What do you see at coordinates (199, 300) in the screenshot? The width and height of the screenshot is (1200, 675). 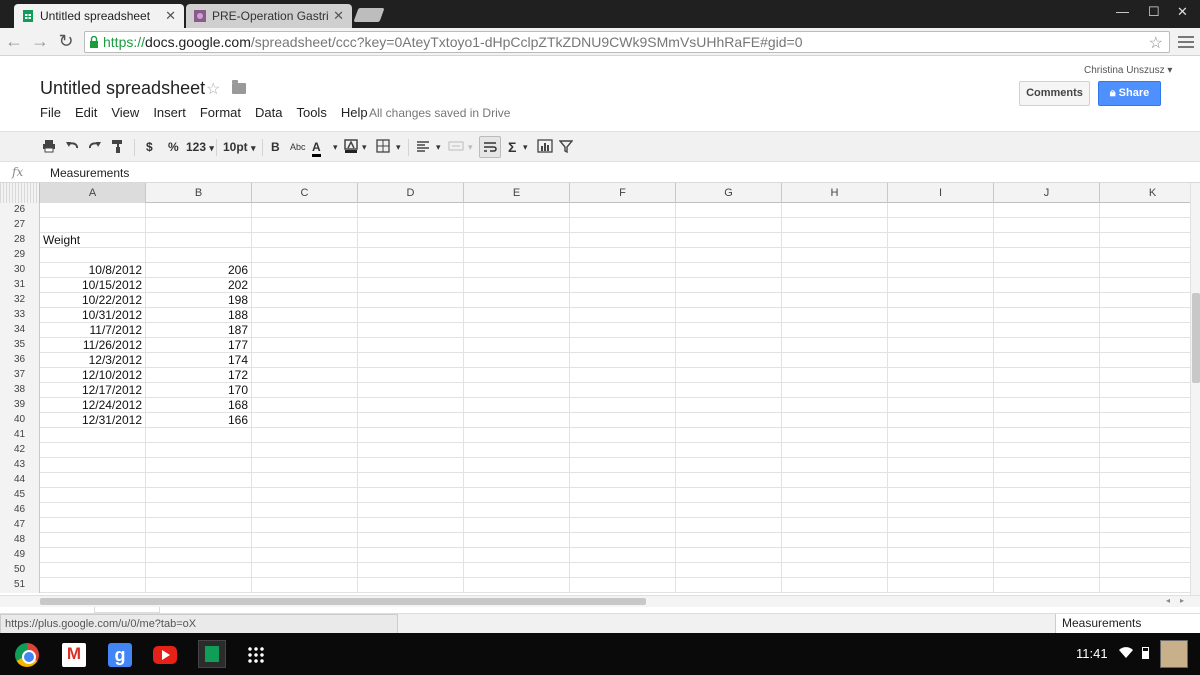 I see `cell-b: 198` at bounding box center [199, 300].